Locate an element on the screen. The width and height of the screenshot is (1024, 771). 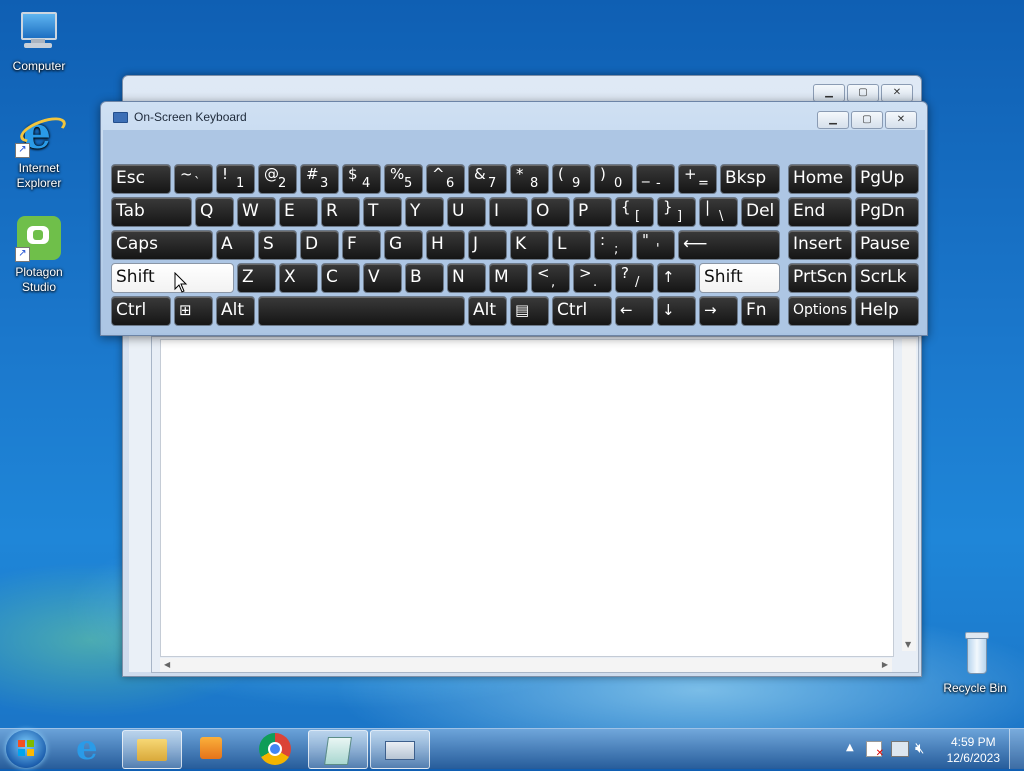
key-4: $4 is located at coordinates (361, 179).